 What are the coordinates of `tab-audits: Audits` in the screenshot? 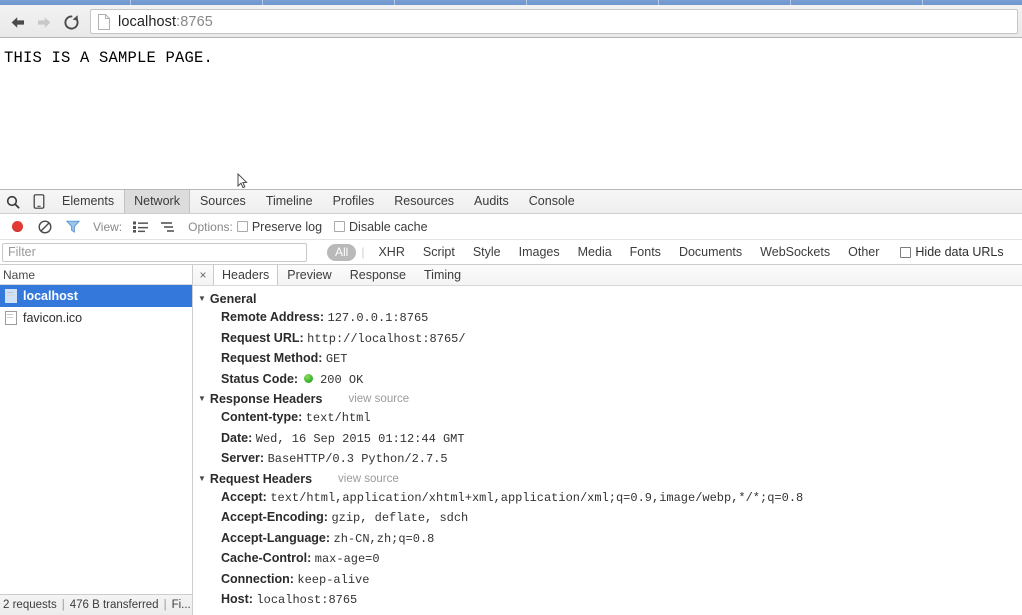 It's located at (491, 201).